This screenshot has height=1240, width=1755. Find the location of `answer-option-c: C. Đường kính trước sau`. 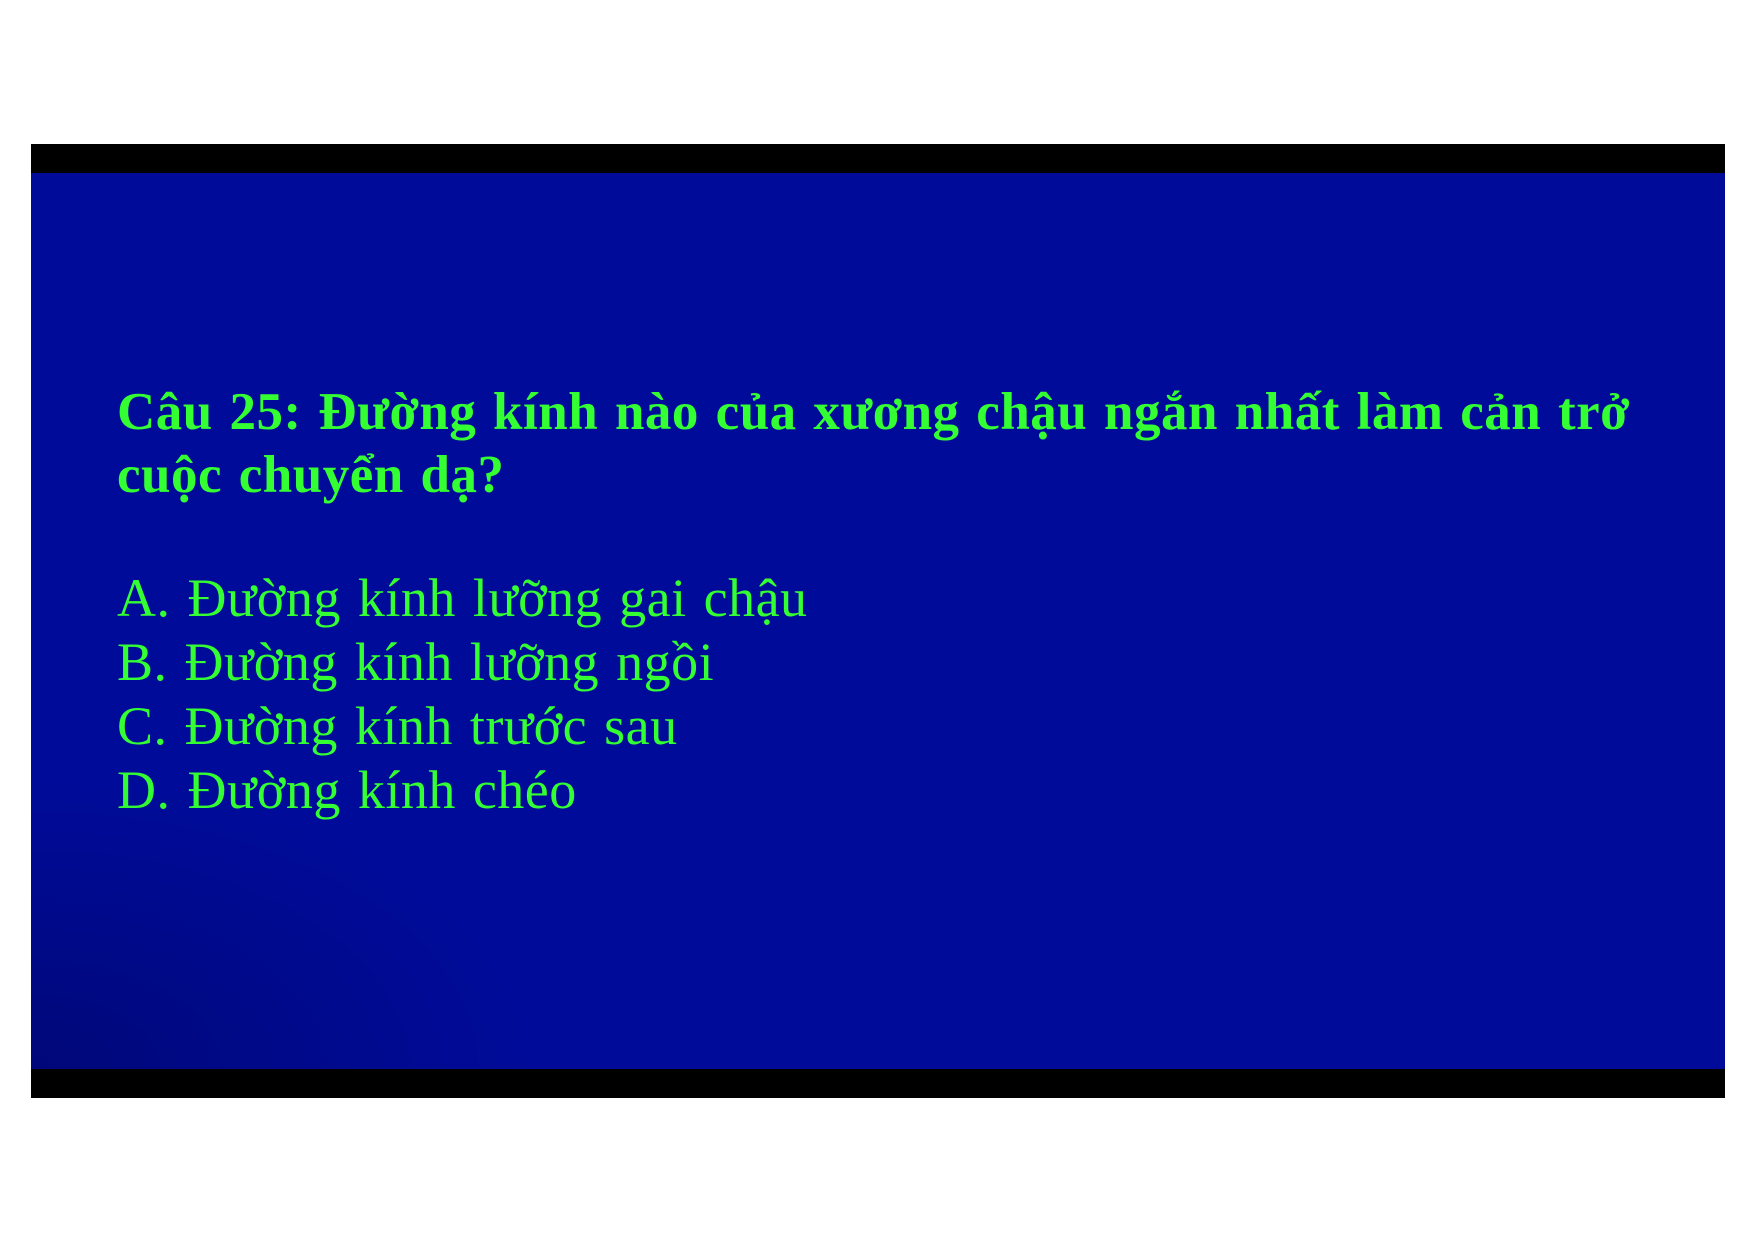

answer-option-c: C. Đường kính trước sau is located at coordinates (397, 726).